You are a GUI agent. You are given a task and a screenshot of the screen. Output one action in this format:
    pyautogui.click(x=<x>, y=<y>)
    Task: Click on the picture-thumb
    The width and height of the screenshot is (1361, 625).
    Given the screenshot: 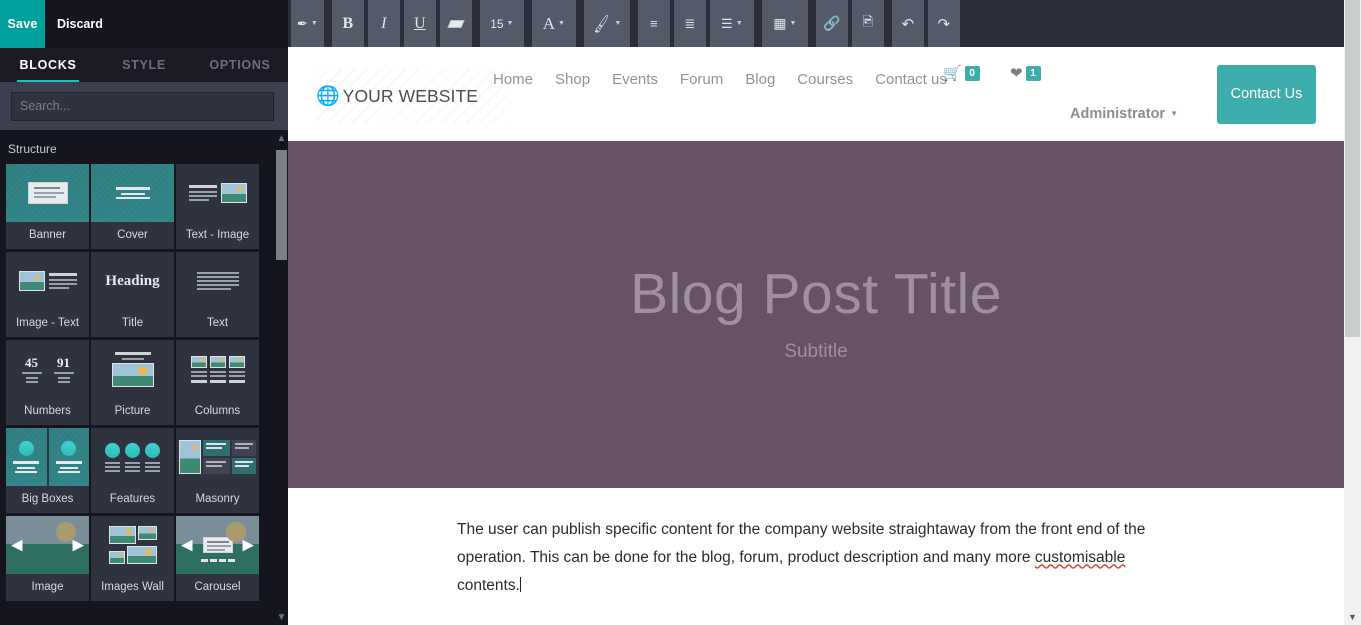 What is the action you would take?
    pyautogui.click(x=132, y=369)
    